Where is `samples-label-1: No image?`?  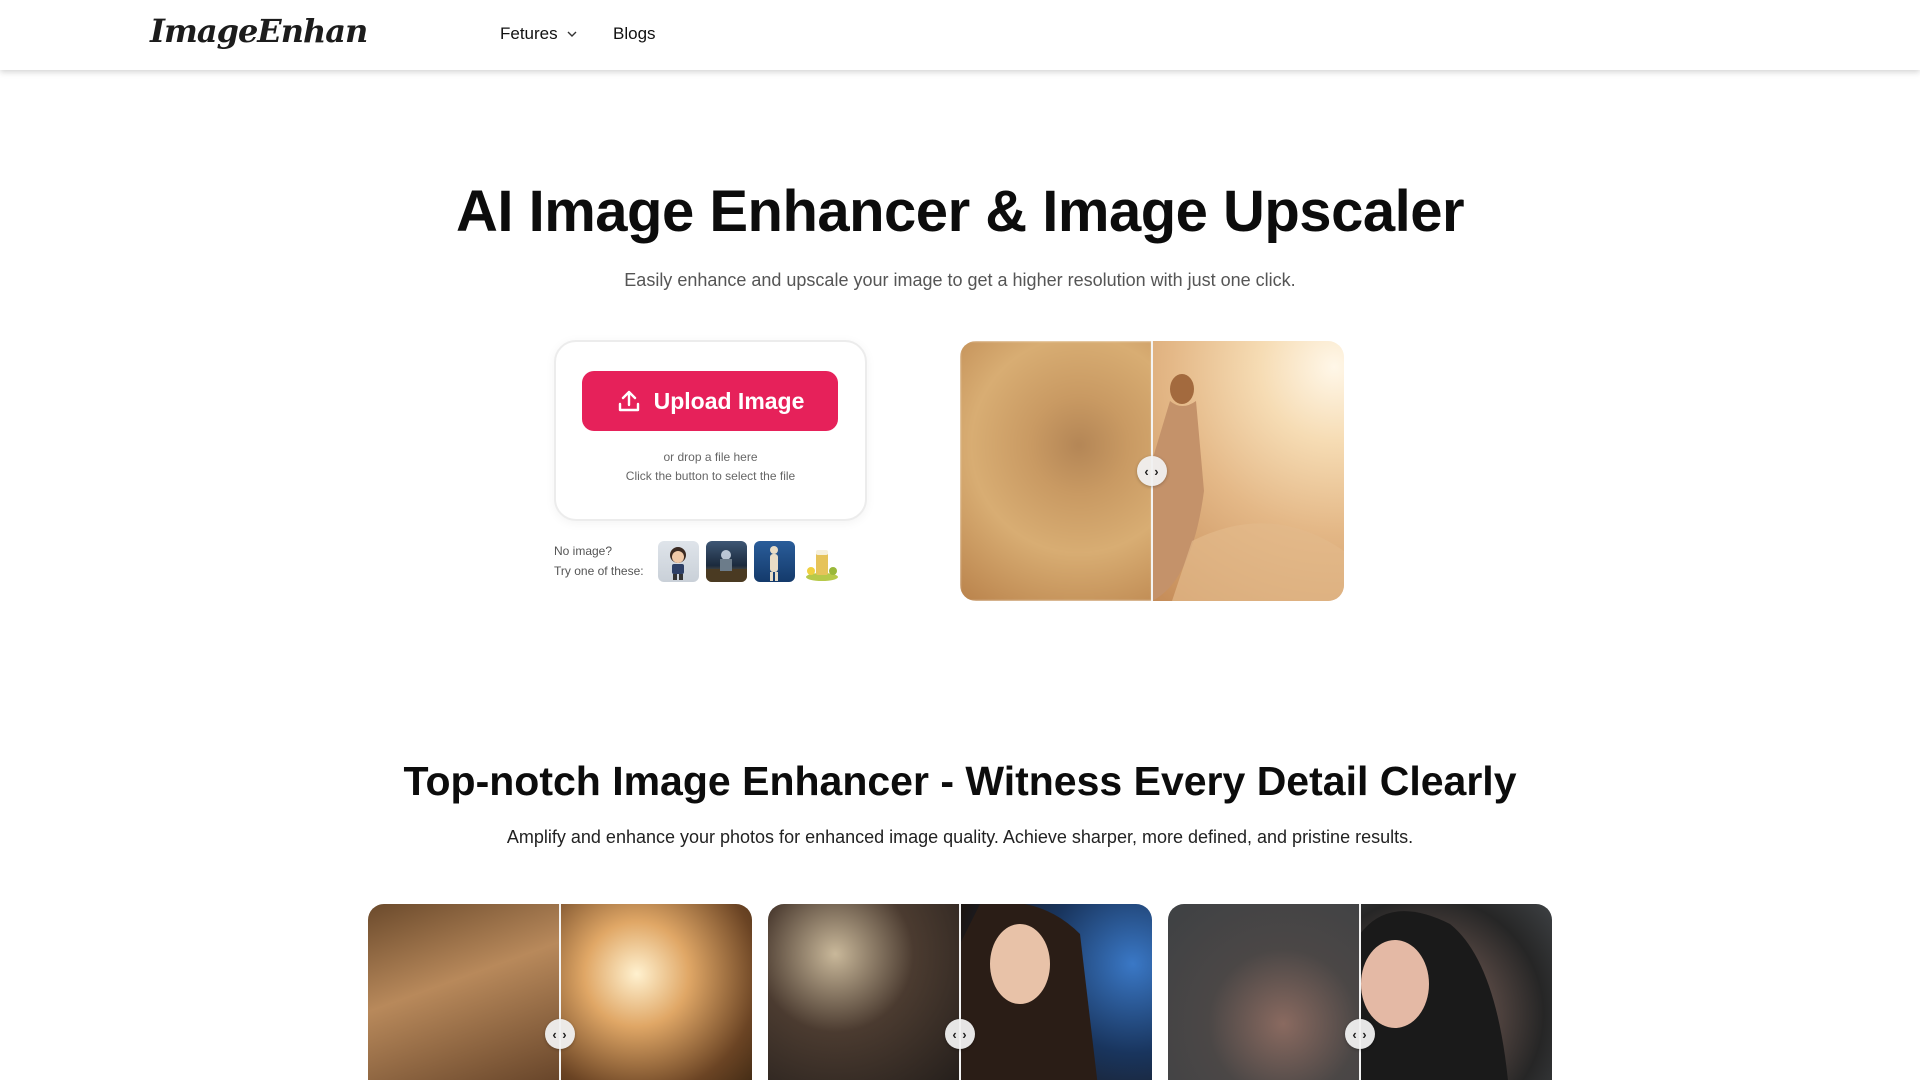
samples-label-1: No image? is located at coordinates (583, 551).